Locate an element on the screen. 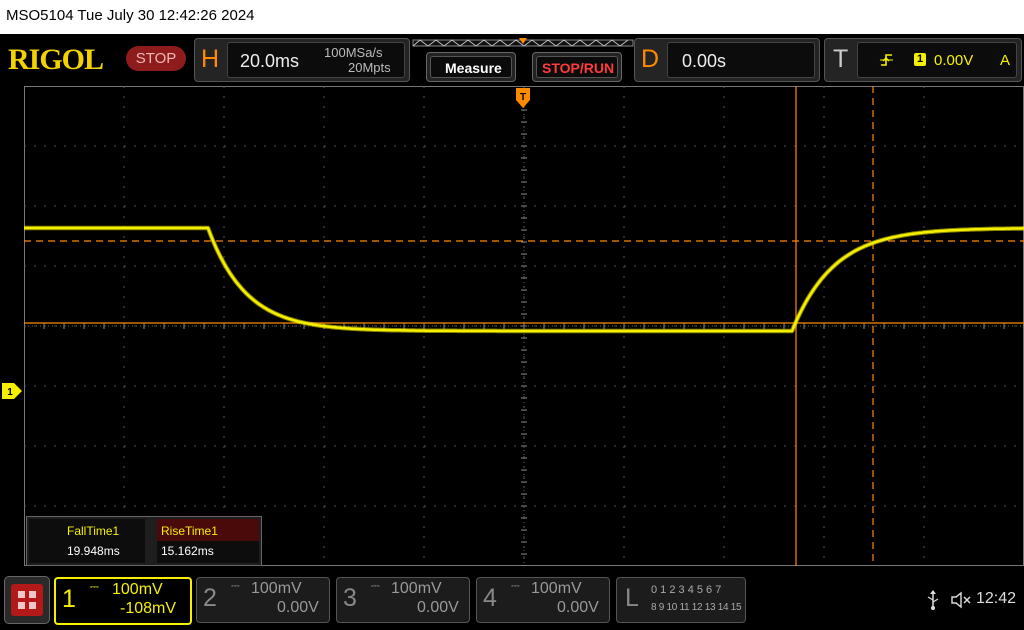  channel-1-scale: 100mV is located at coordinates (137, 589).